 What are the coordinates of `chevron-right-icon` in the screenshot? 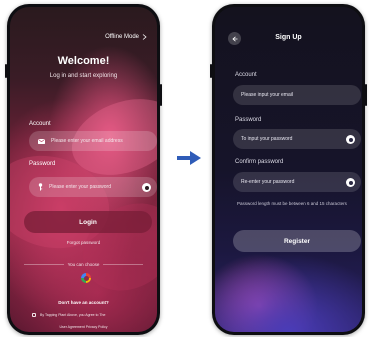 It's located at (144, 37).